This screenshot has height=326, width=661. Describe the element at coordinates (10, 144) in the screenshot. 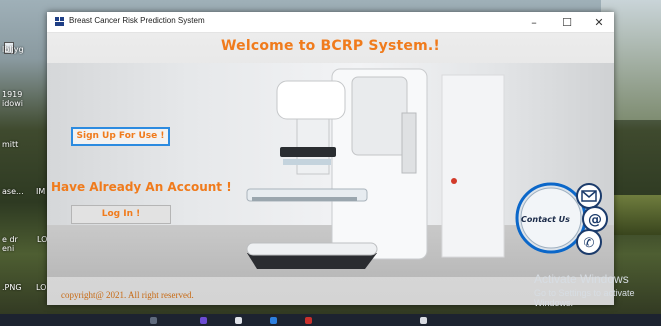

I see `desktop-icon-label: mitt` at that location.